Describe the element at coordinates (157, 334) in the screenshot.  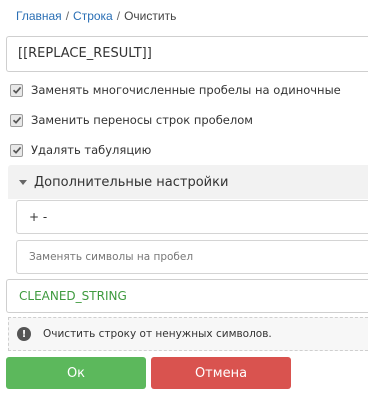
I see `hint-text: Очистить строку от ненужных символов.` at that location.